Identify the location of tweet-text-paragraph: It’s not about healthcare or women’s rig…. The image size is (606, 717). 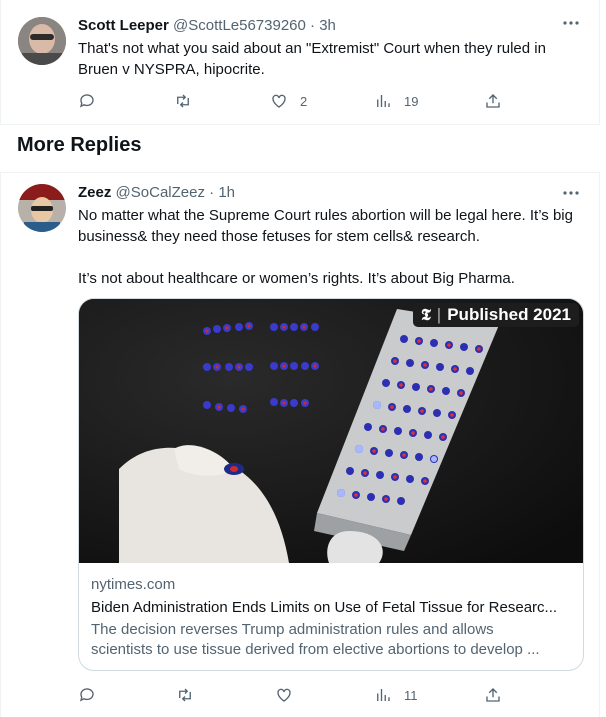
(296, 278).